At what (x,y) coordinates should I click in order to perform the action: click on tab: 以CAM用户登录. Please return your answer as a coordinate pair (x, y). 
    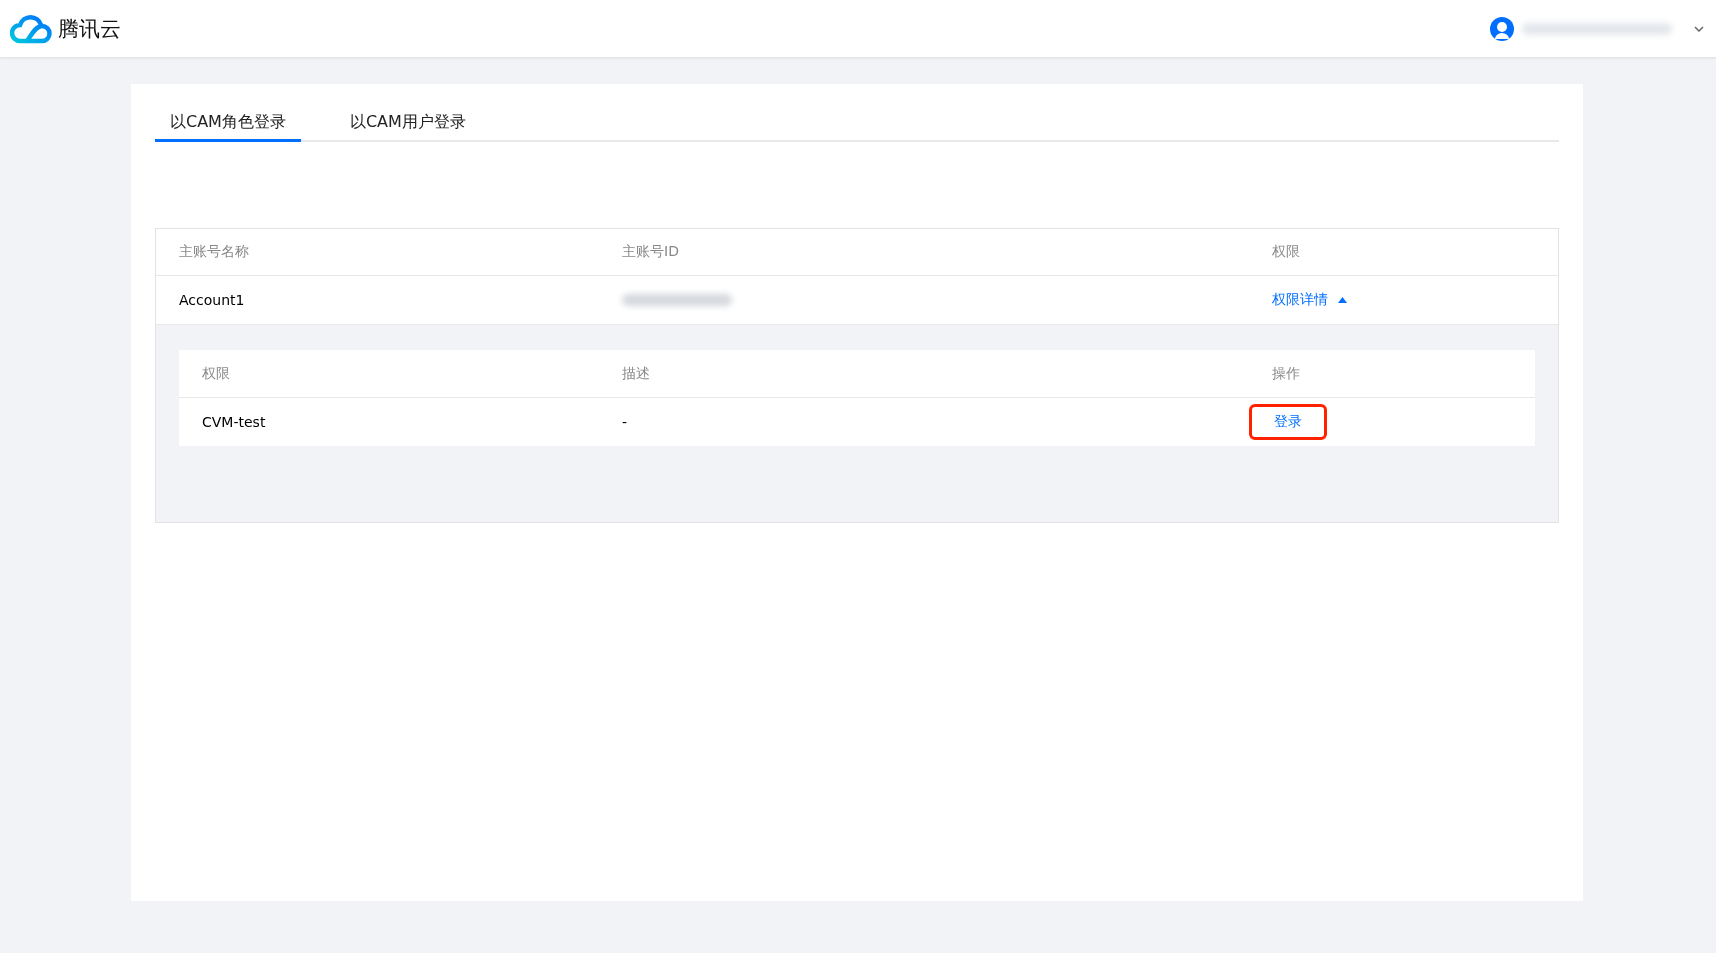
    Looking at the image, I should click on (407, 123).